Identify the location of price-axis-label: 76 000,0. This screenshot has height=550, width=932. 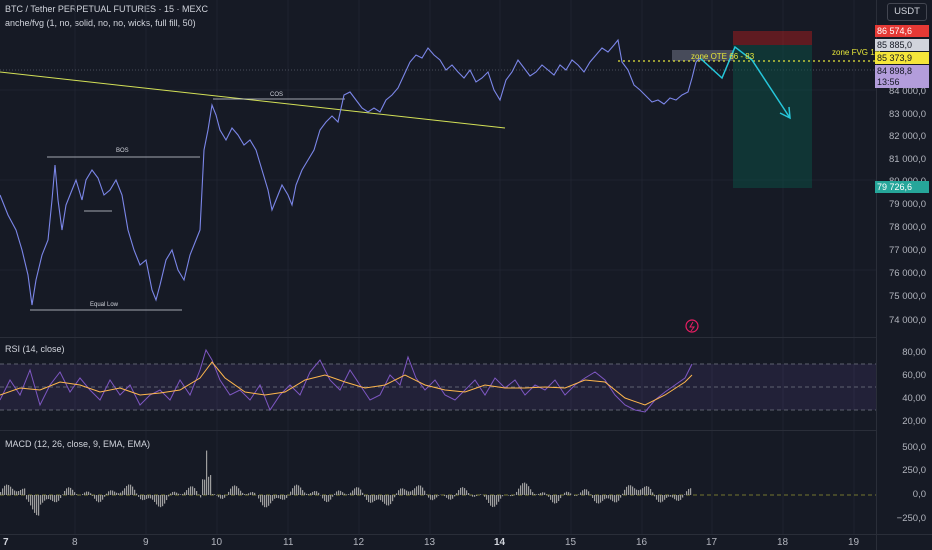
(907, 273).